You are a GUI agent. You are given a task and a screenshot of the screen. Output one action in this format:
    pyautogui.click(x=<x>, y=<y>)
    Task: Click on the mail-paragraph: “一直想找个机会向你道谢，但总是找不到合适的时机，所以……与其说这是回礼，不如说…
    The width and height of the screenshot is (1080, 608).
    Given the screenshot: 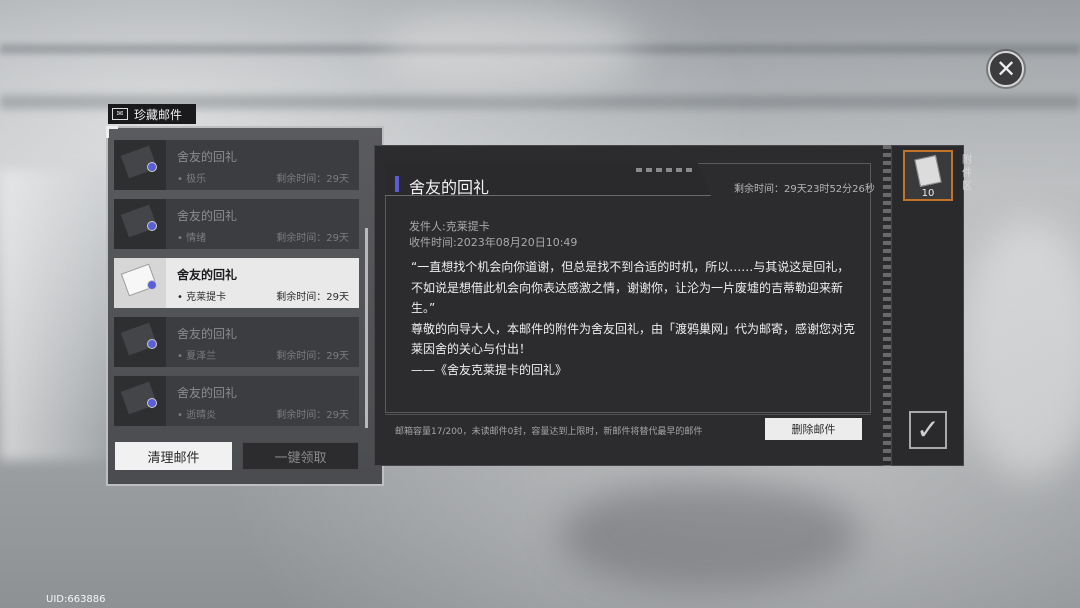 What is the action you would take?
    pyautogui.click(x=630, y=287)
    